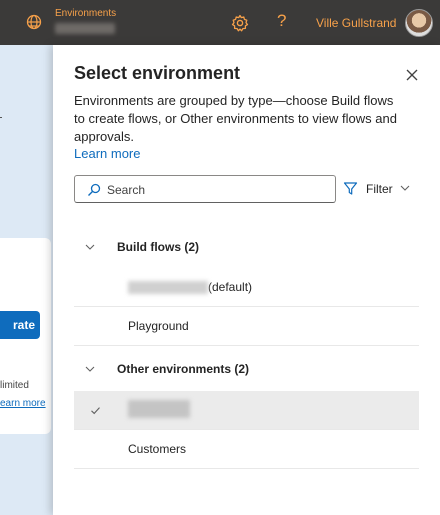 This screenshot has width=440, height=515. What do you see at coordinates (34, 22) in the screenshot?
I see `environment-icon` at bounding box center [34, 22].